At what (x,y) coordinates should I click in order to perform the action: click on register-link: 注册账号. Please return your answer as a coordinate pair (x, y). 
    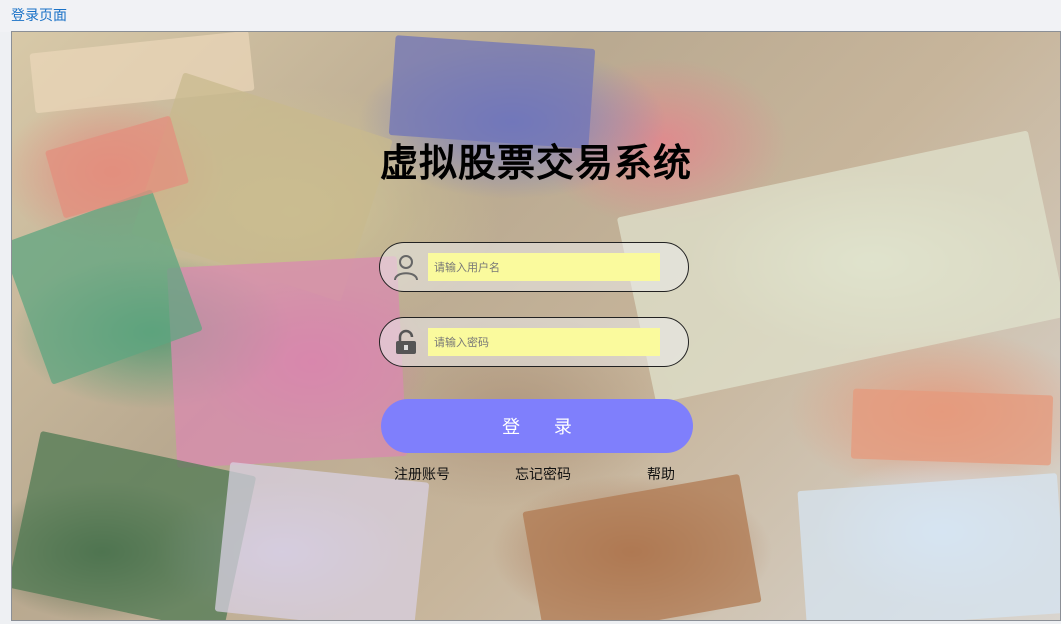
    Looking at the image, I should click on (422, 474).